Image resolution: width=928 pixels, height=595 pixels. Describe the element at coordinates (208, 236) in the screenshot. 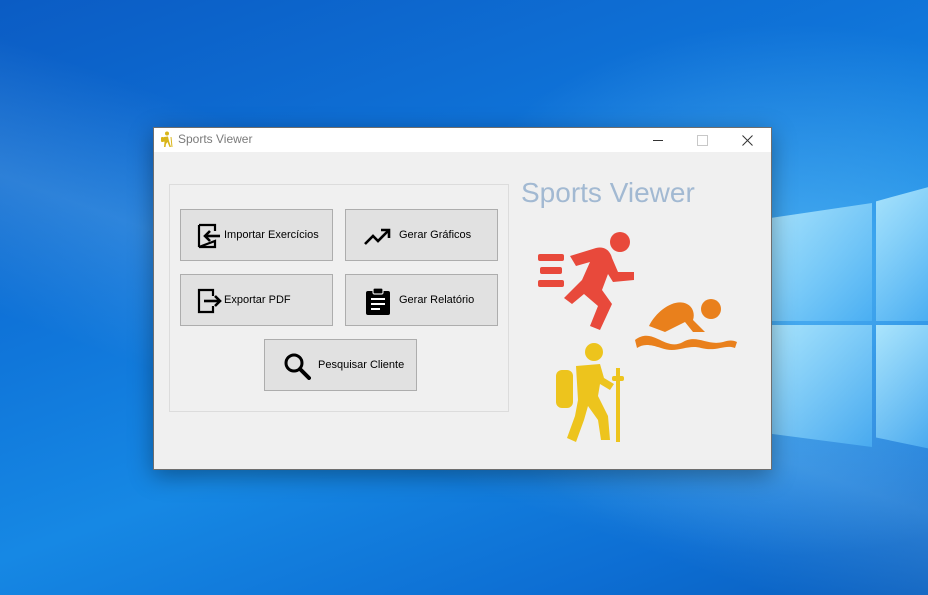

I see `import-icon` at that location.